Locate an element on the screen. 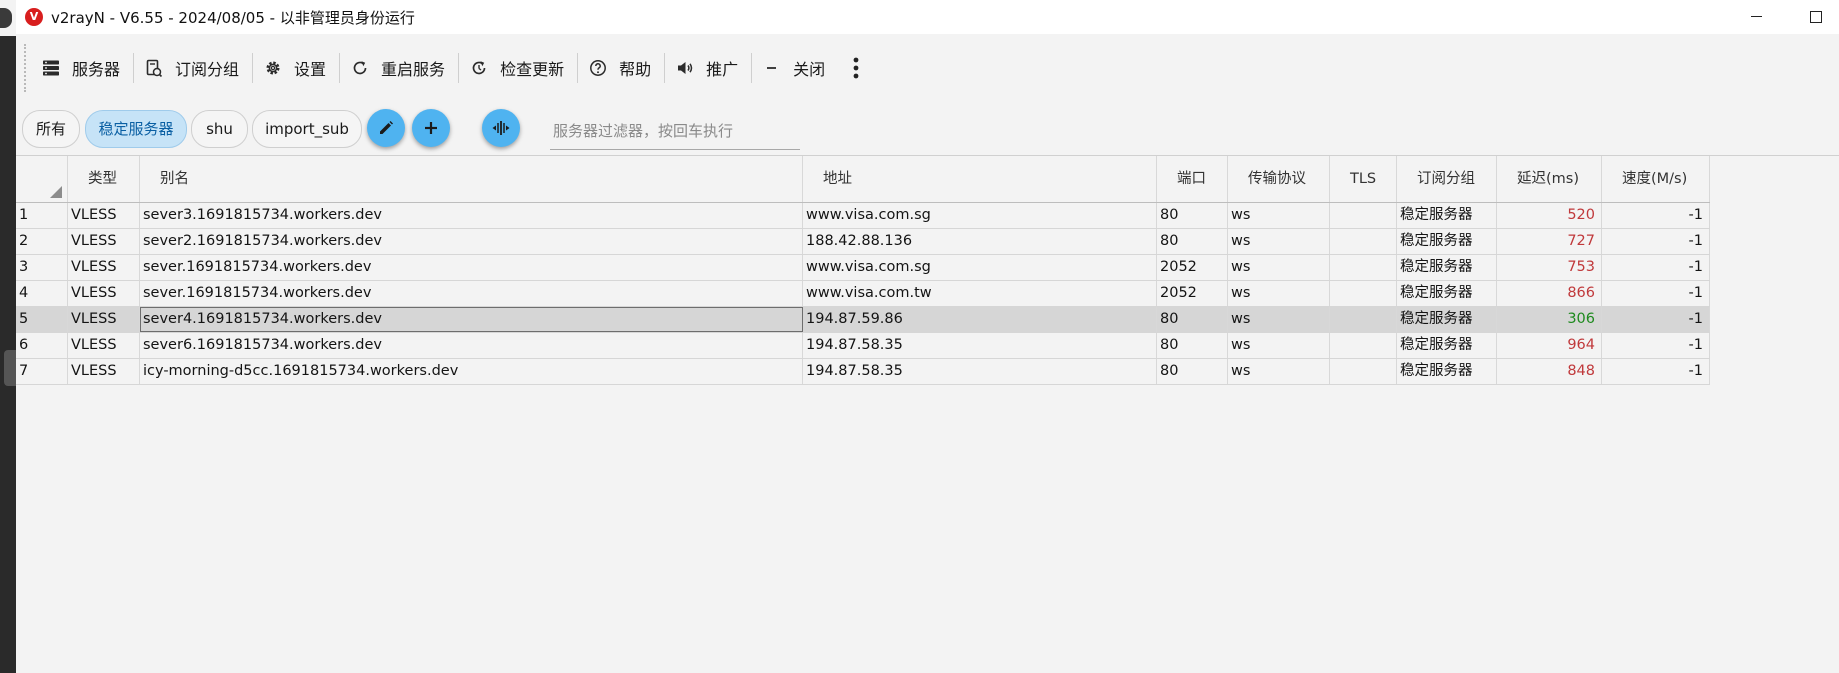  desktop-edge is located at coordinates (8, 336).